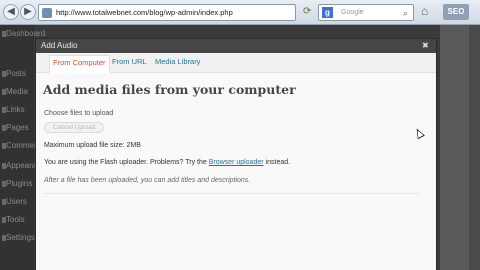 The width and height of the screenshot is (480, 270). What do you see at coordinates (20, 237) in the screenshot?
I see `sidebar-item-settings: Settings` at bounding box center [20, 237].